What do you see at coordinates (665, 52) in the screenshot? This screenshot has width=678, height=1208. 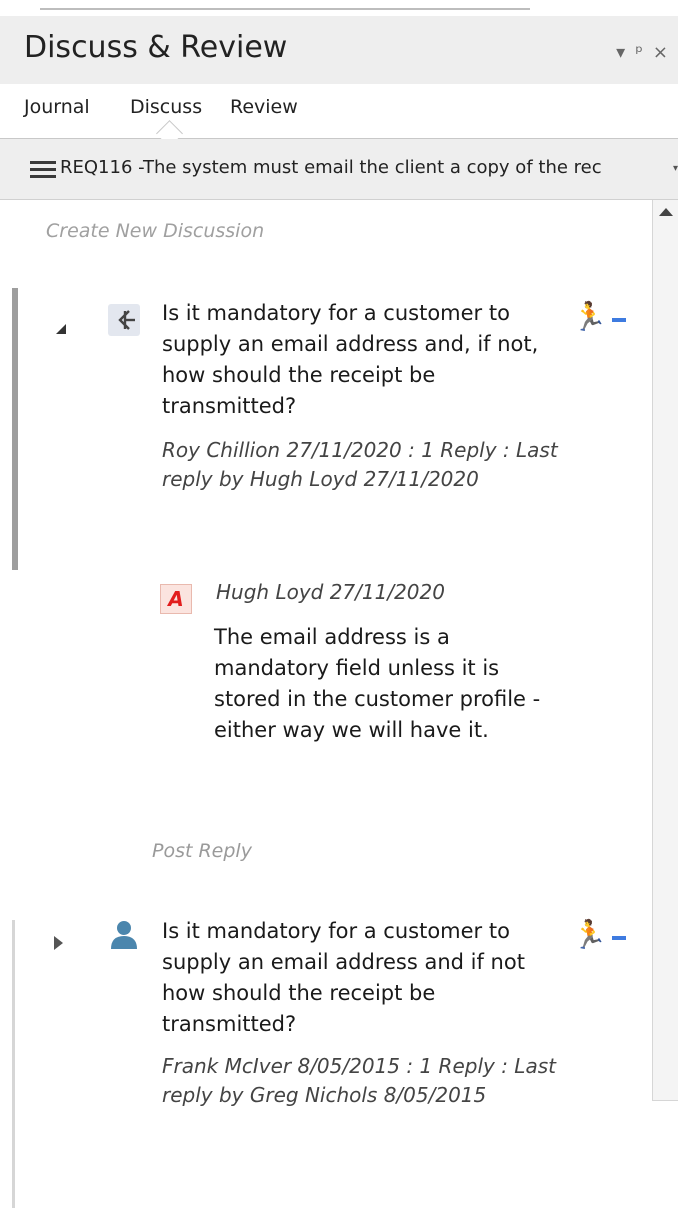 I see `close-icon: ×` at bounding box center [665, 52].